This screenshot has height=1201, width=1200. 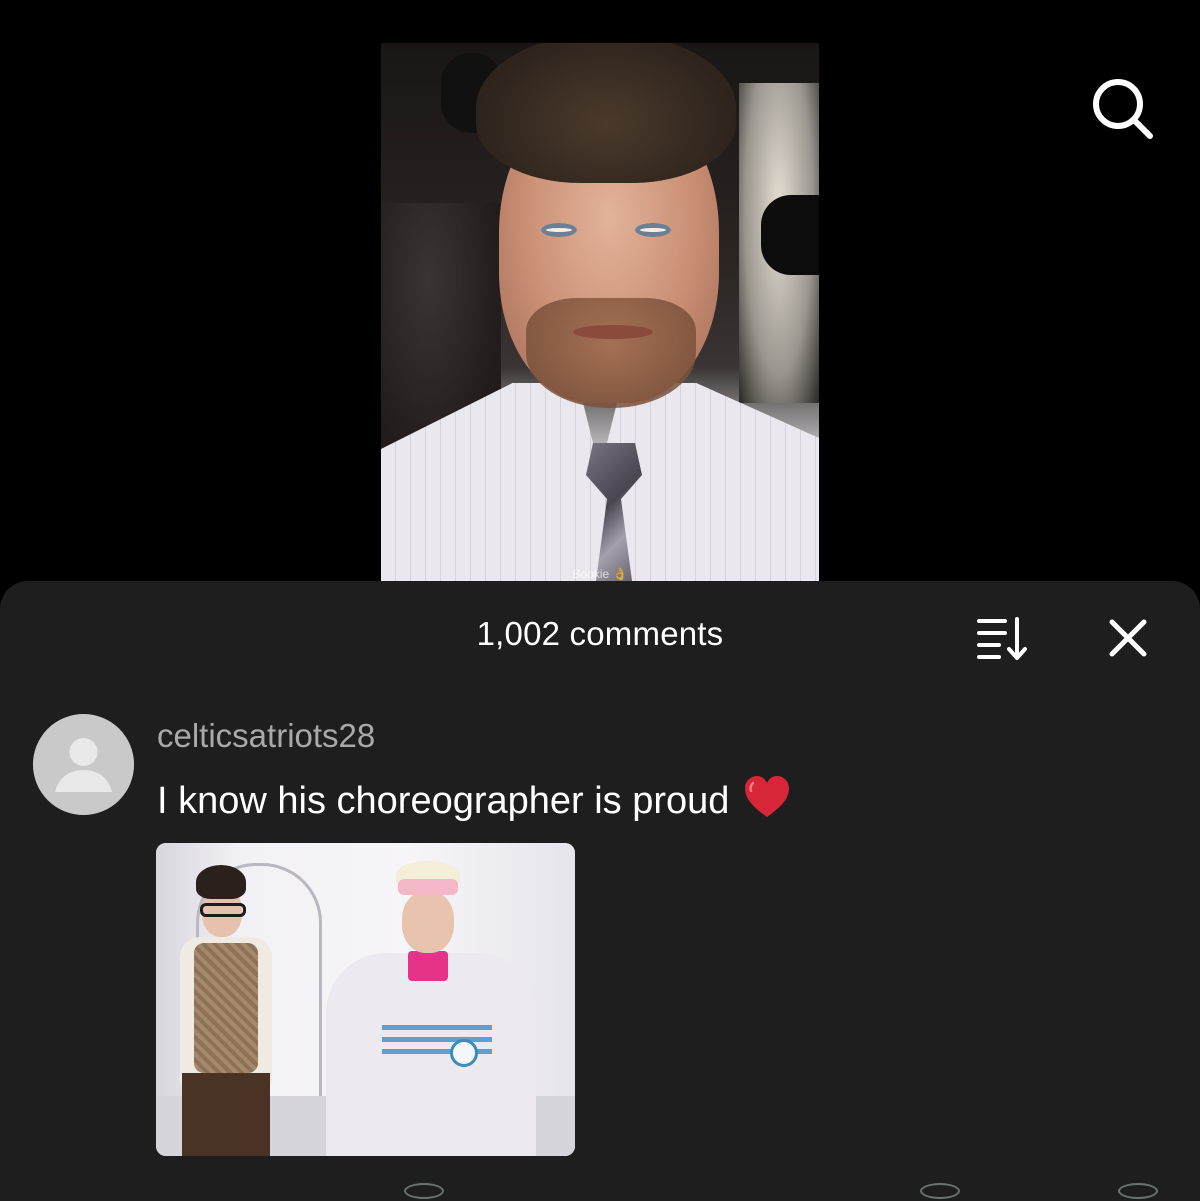 I want to click on red-heart-icon, so click(x=767, y=802).